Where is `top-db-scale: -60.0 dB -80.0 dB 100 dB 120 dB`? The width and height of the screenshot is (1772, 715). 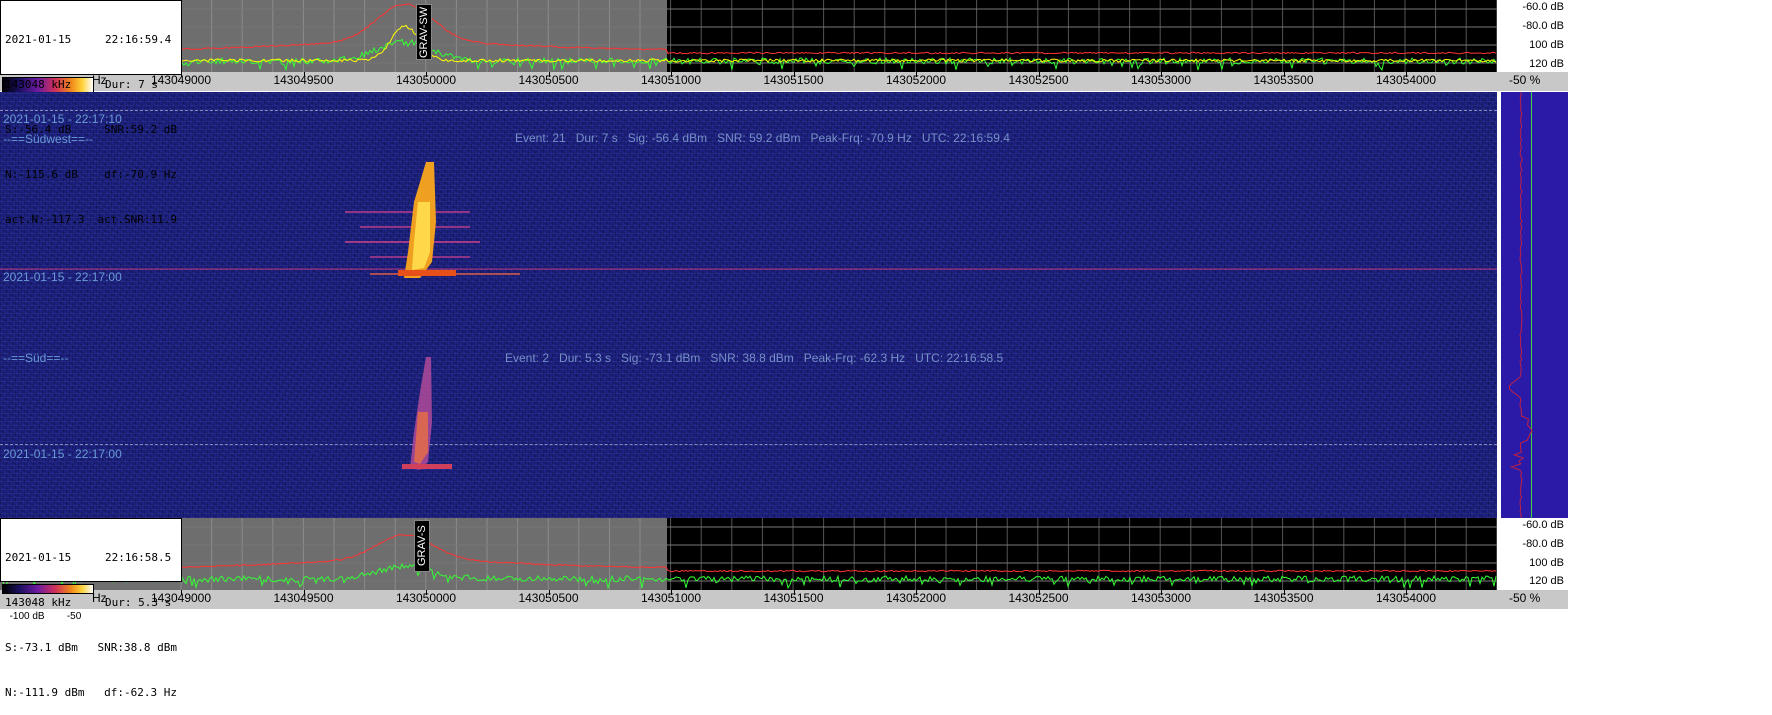 top-db-scale: -60.0 dB -80.0 dB 100 dB 120 dB is located at coordinates (1532, 36).